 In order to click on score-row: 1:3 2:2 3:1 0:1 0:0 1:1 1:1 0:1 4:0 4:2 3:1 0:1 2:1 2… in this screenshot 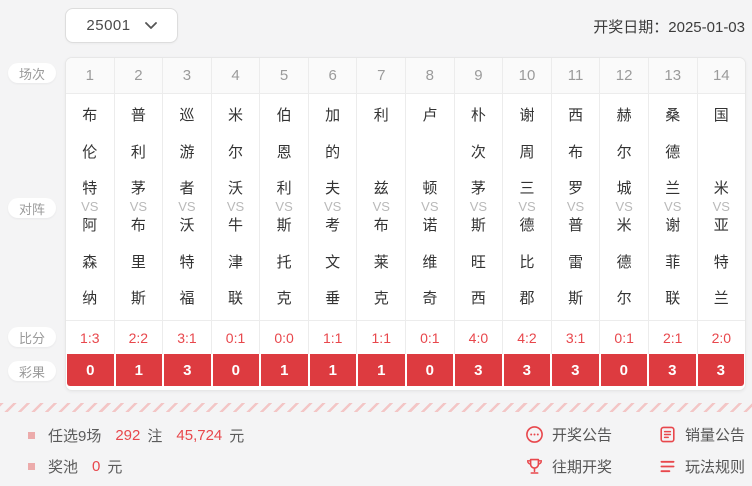, I will do `click(405, 337)`.